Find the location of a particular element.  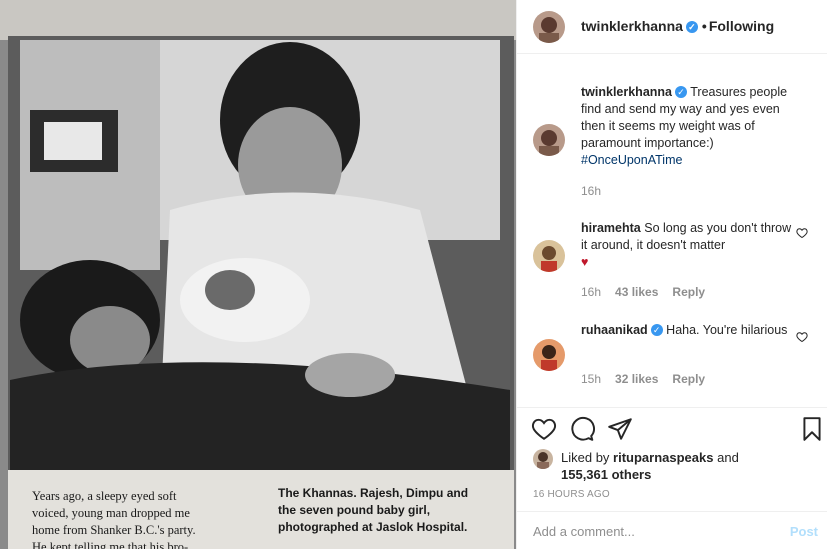

comment-time: 15h is located at coordinates (591, 379).